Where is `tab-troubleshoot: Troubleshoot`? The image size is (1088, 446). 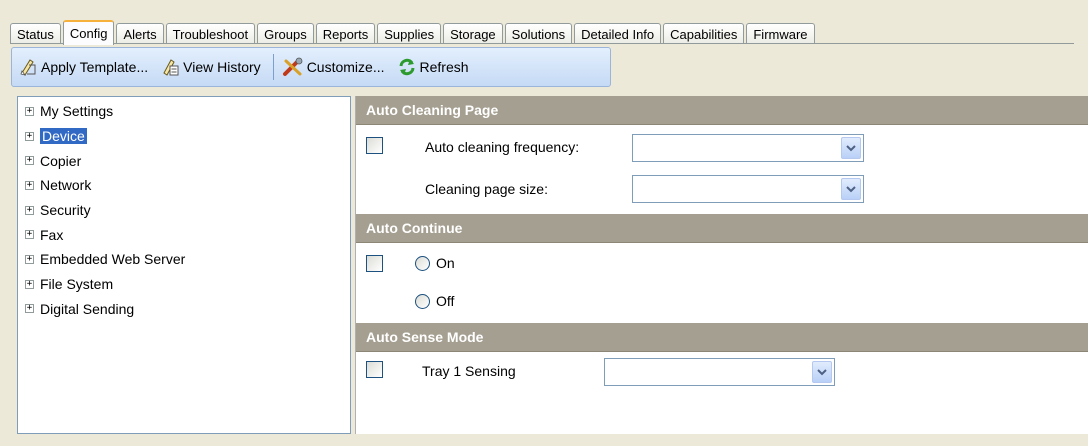
tab-troubleshoot: Troubleshoot is located at coordinates (210, 33).